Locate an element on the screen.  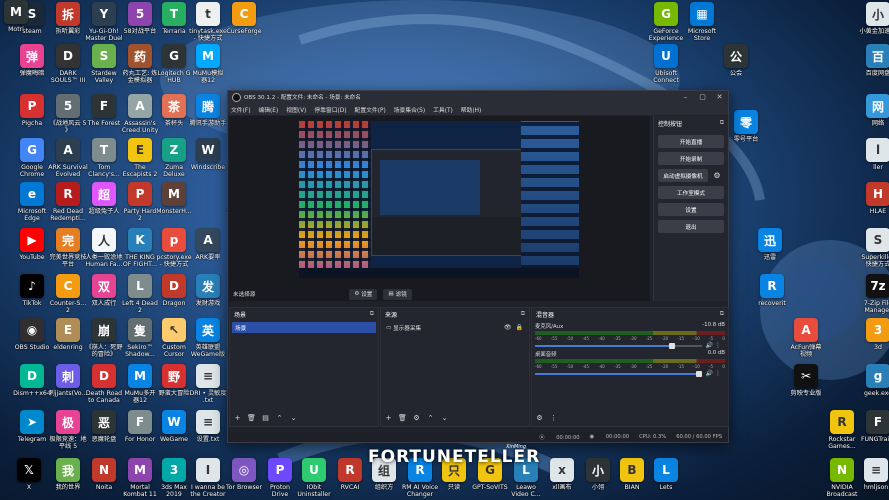
desktop-icon-lingyu: 零零号平台 is located at coordinates (746, 126).